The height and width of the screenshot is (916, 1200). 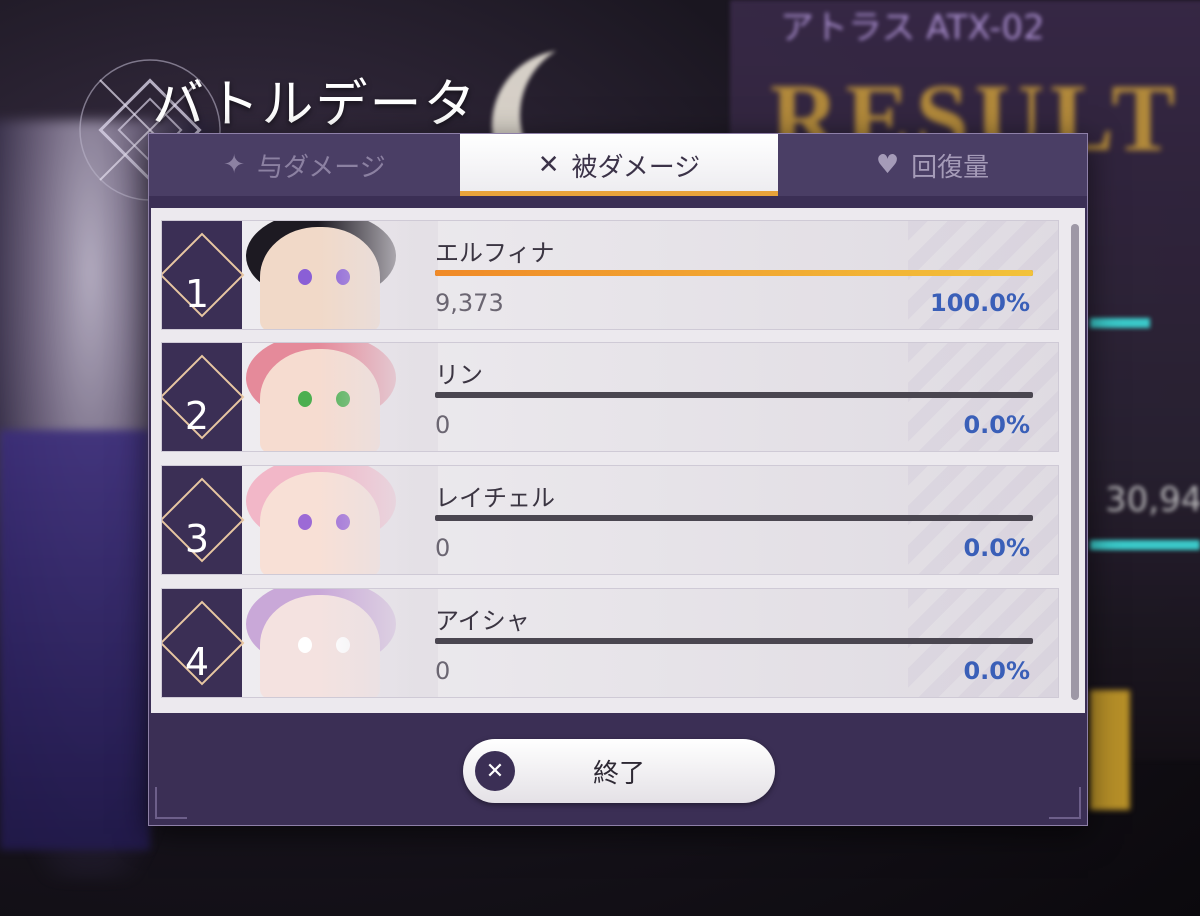 What do you see at coordinates (980, 303) in the screenshot?
I see `damage-percent: 100.0%` at bounding box center [980, 303].